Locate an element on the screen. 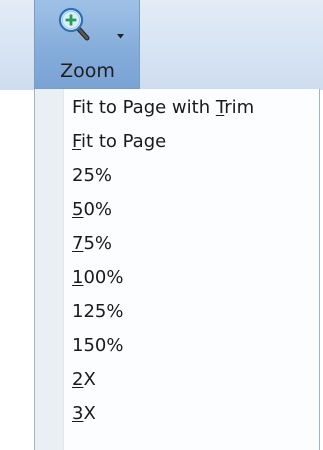 This screenshot has width=323, height=450. menu-item-150-percent: 150% is located at coordinates (177, 346).